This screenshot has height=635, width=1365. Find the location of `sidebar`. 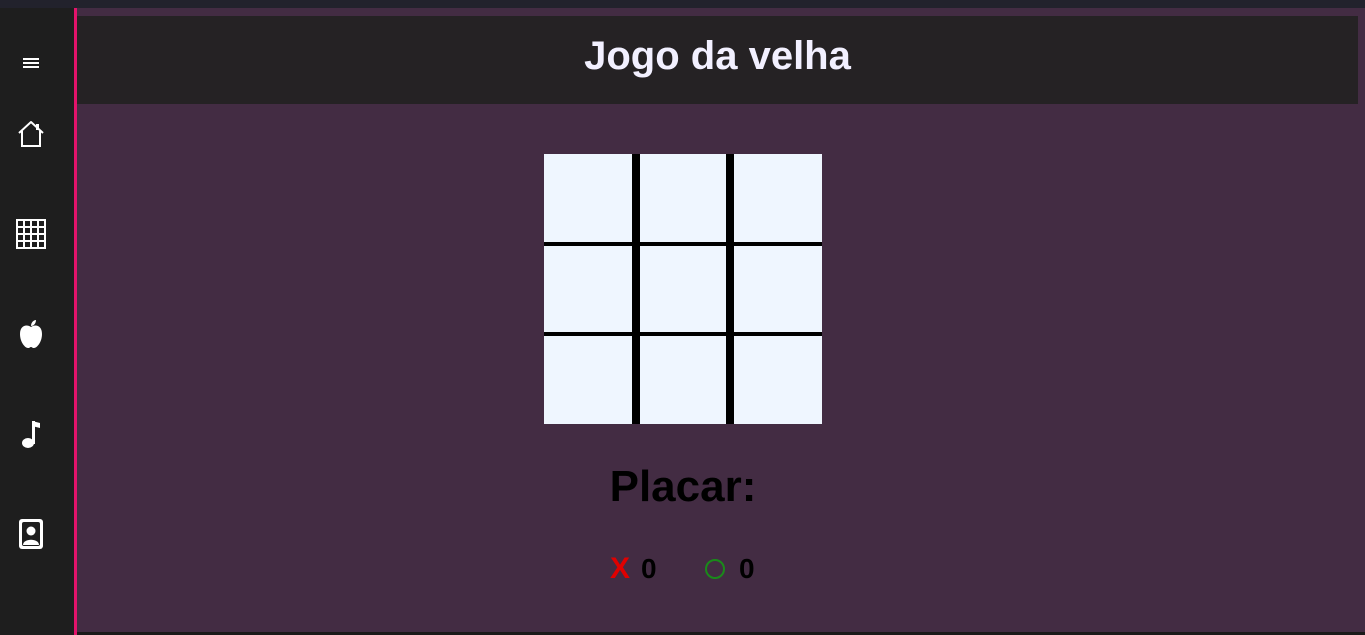

sidebar is located at coordinates (37, 321).